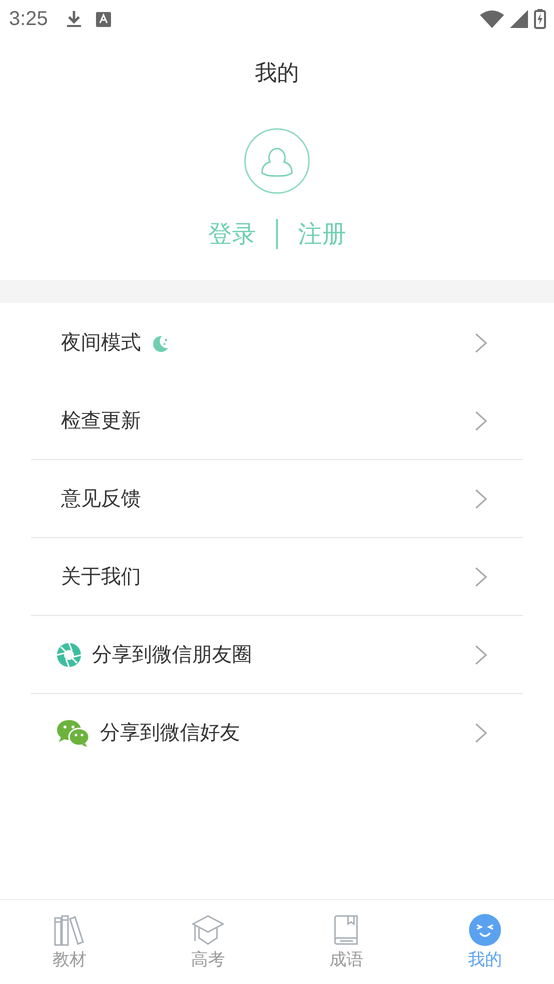  What do you see at coordinates (172, 654) in the screenshot?
I see `menu-label: 分享到微信朋友圈` at bounding box center [172, 654].